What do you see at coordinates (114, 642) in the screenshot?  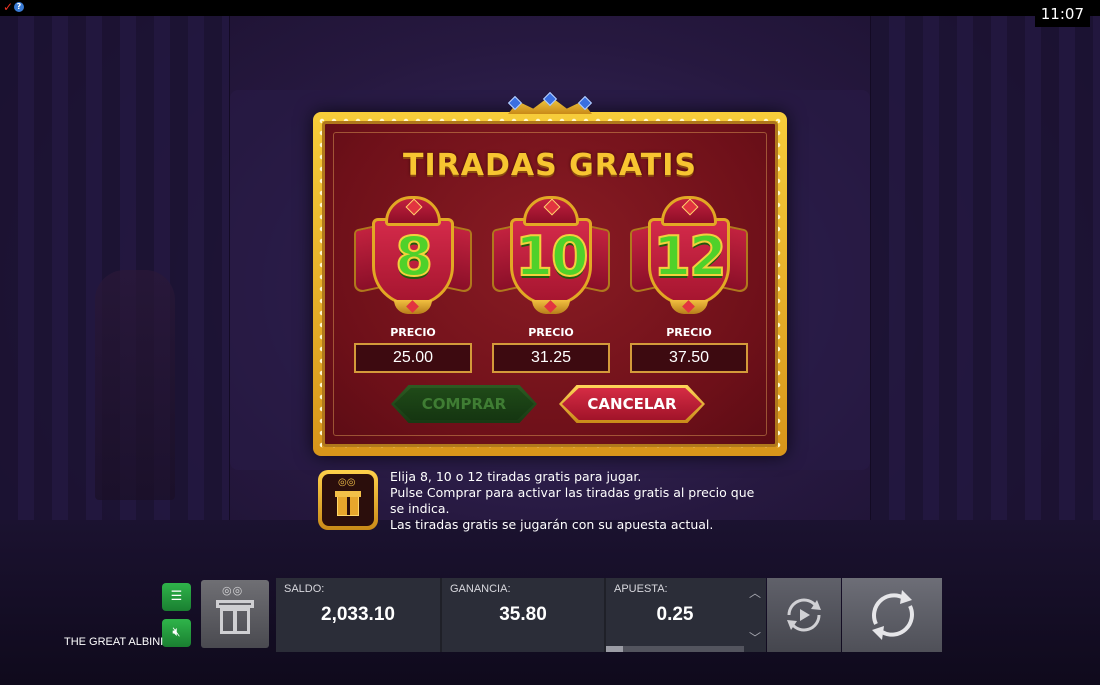 I see `game-name: THE GREAT ALBINI` at bounding box center [114, 642].